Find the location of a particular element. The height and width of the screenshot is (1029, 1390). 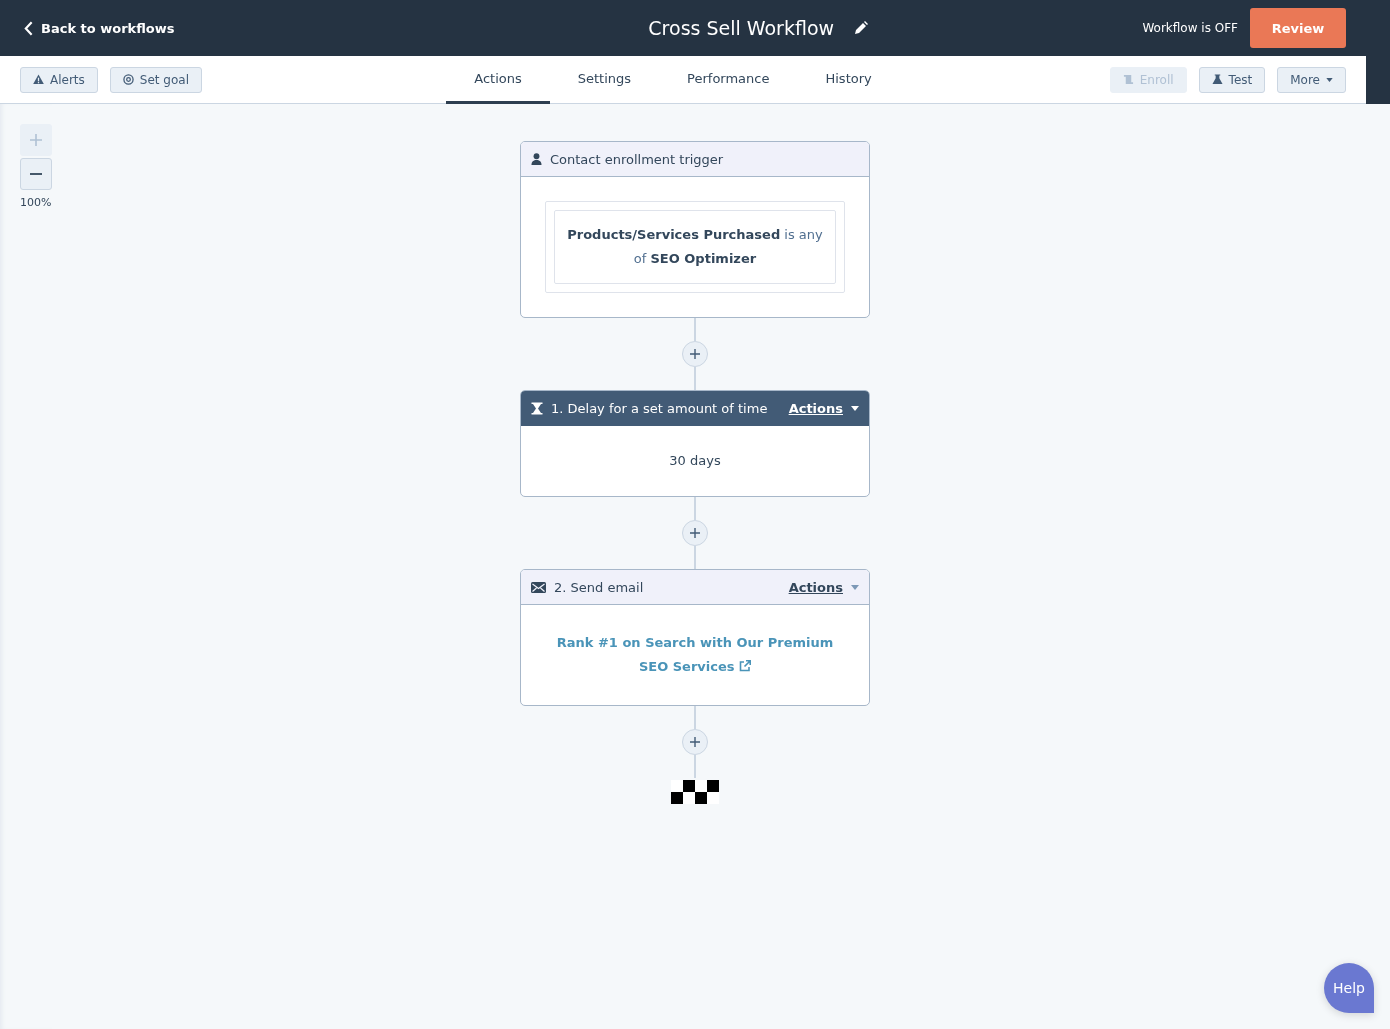

target-icon is located at coordinates (128, 79).